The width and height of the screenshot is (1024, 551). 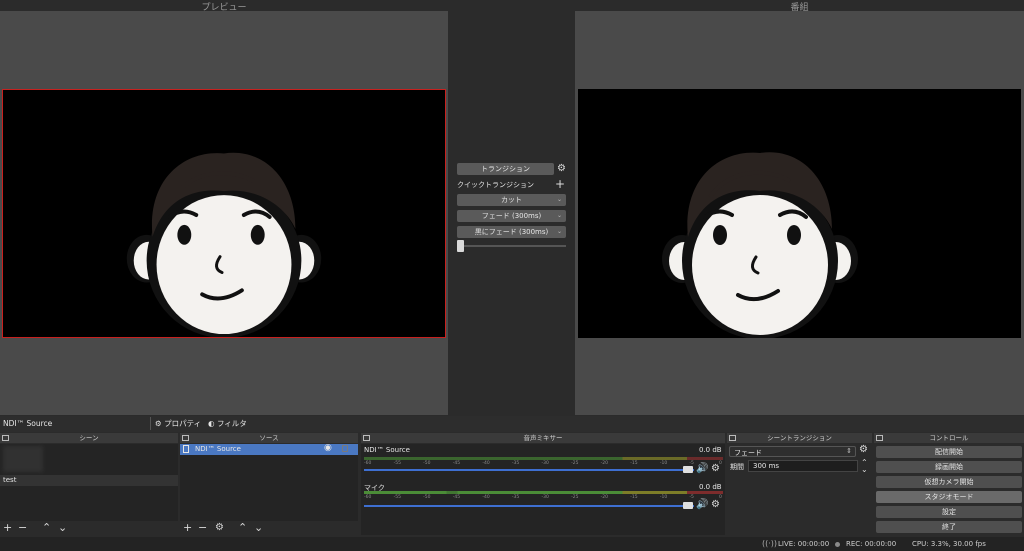 What do you see at coordinates (22, 528) in the screenshot?
I see `remove-scene-button: −` at bounding box center [22, 528].